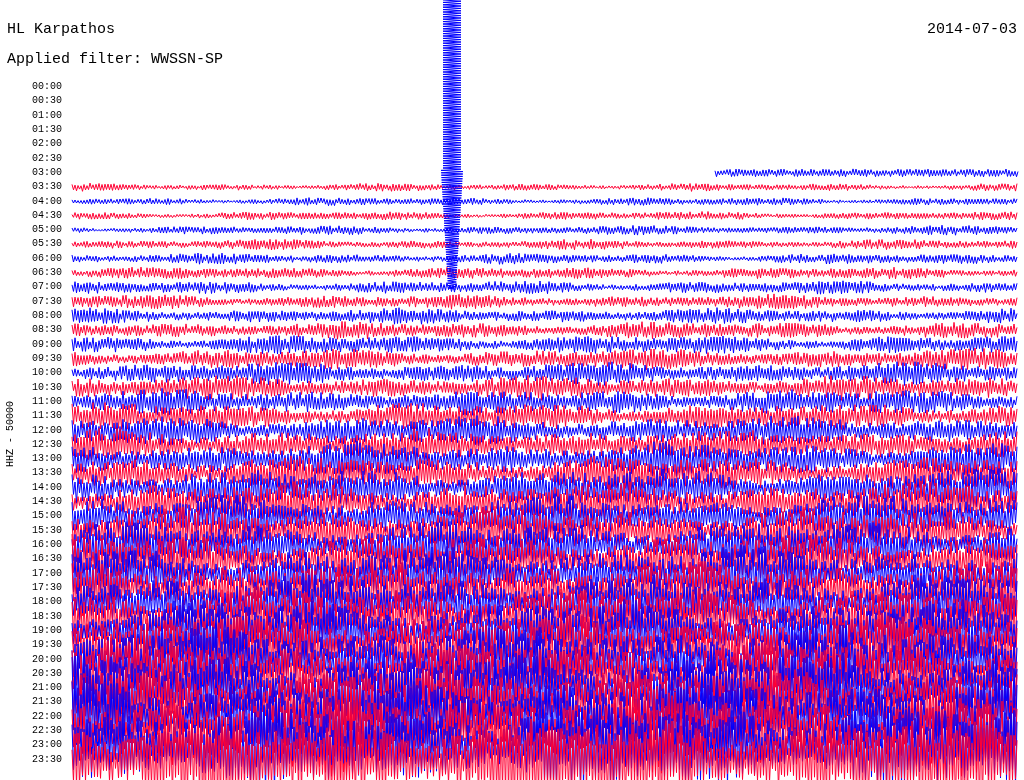 The width and height of the screenshot is (1024, 780). I want to click on time-label: 03:00, so click(47, 172).